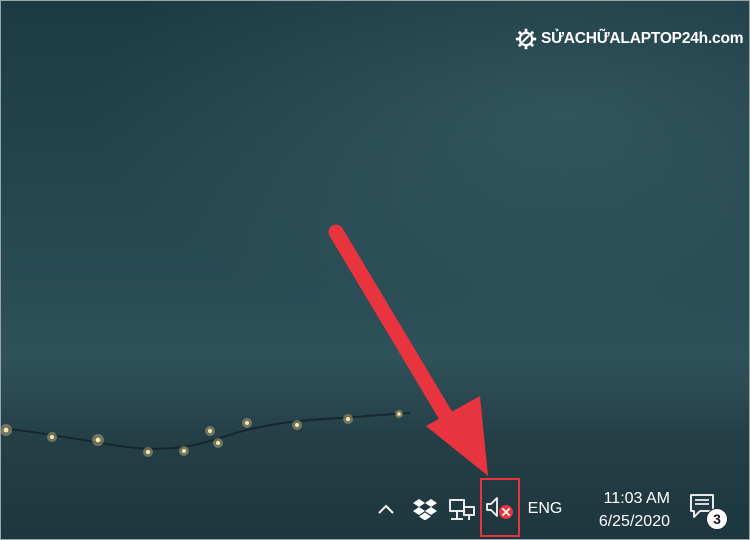  What do you see at coordinates (636, 498) in the screenshot?
I see `clock-time: 11:03 AM` at bounding box center [636, 498].